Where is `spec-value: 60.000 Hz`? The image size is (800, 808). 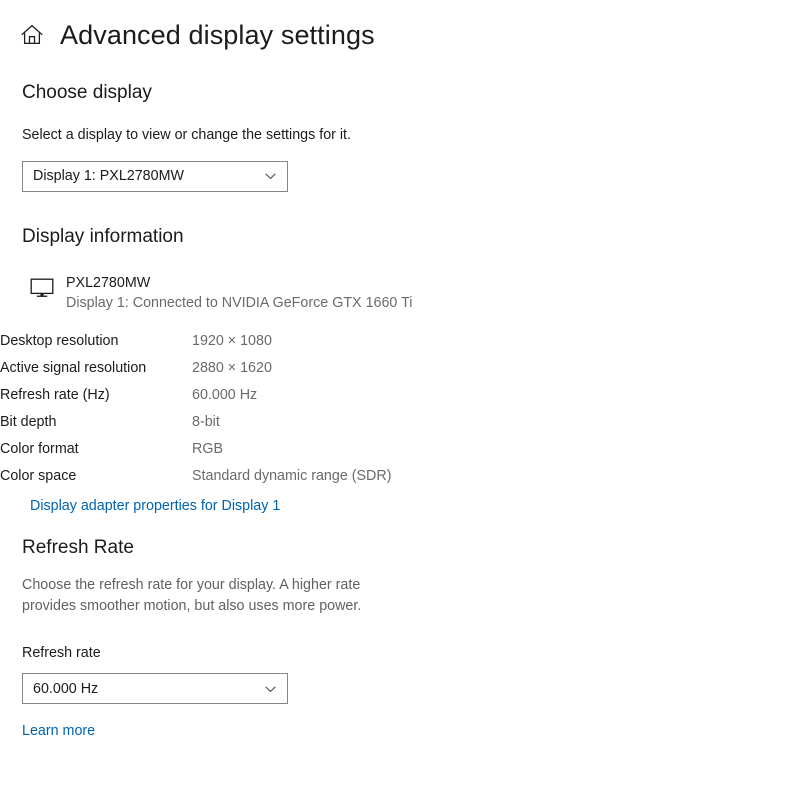
spec-value: 60.000 Hz is located at coordinates (225, 395).